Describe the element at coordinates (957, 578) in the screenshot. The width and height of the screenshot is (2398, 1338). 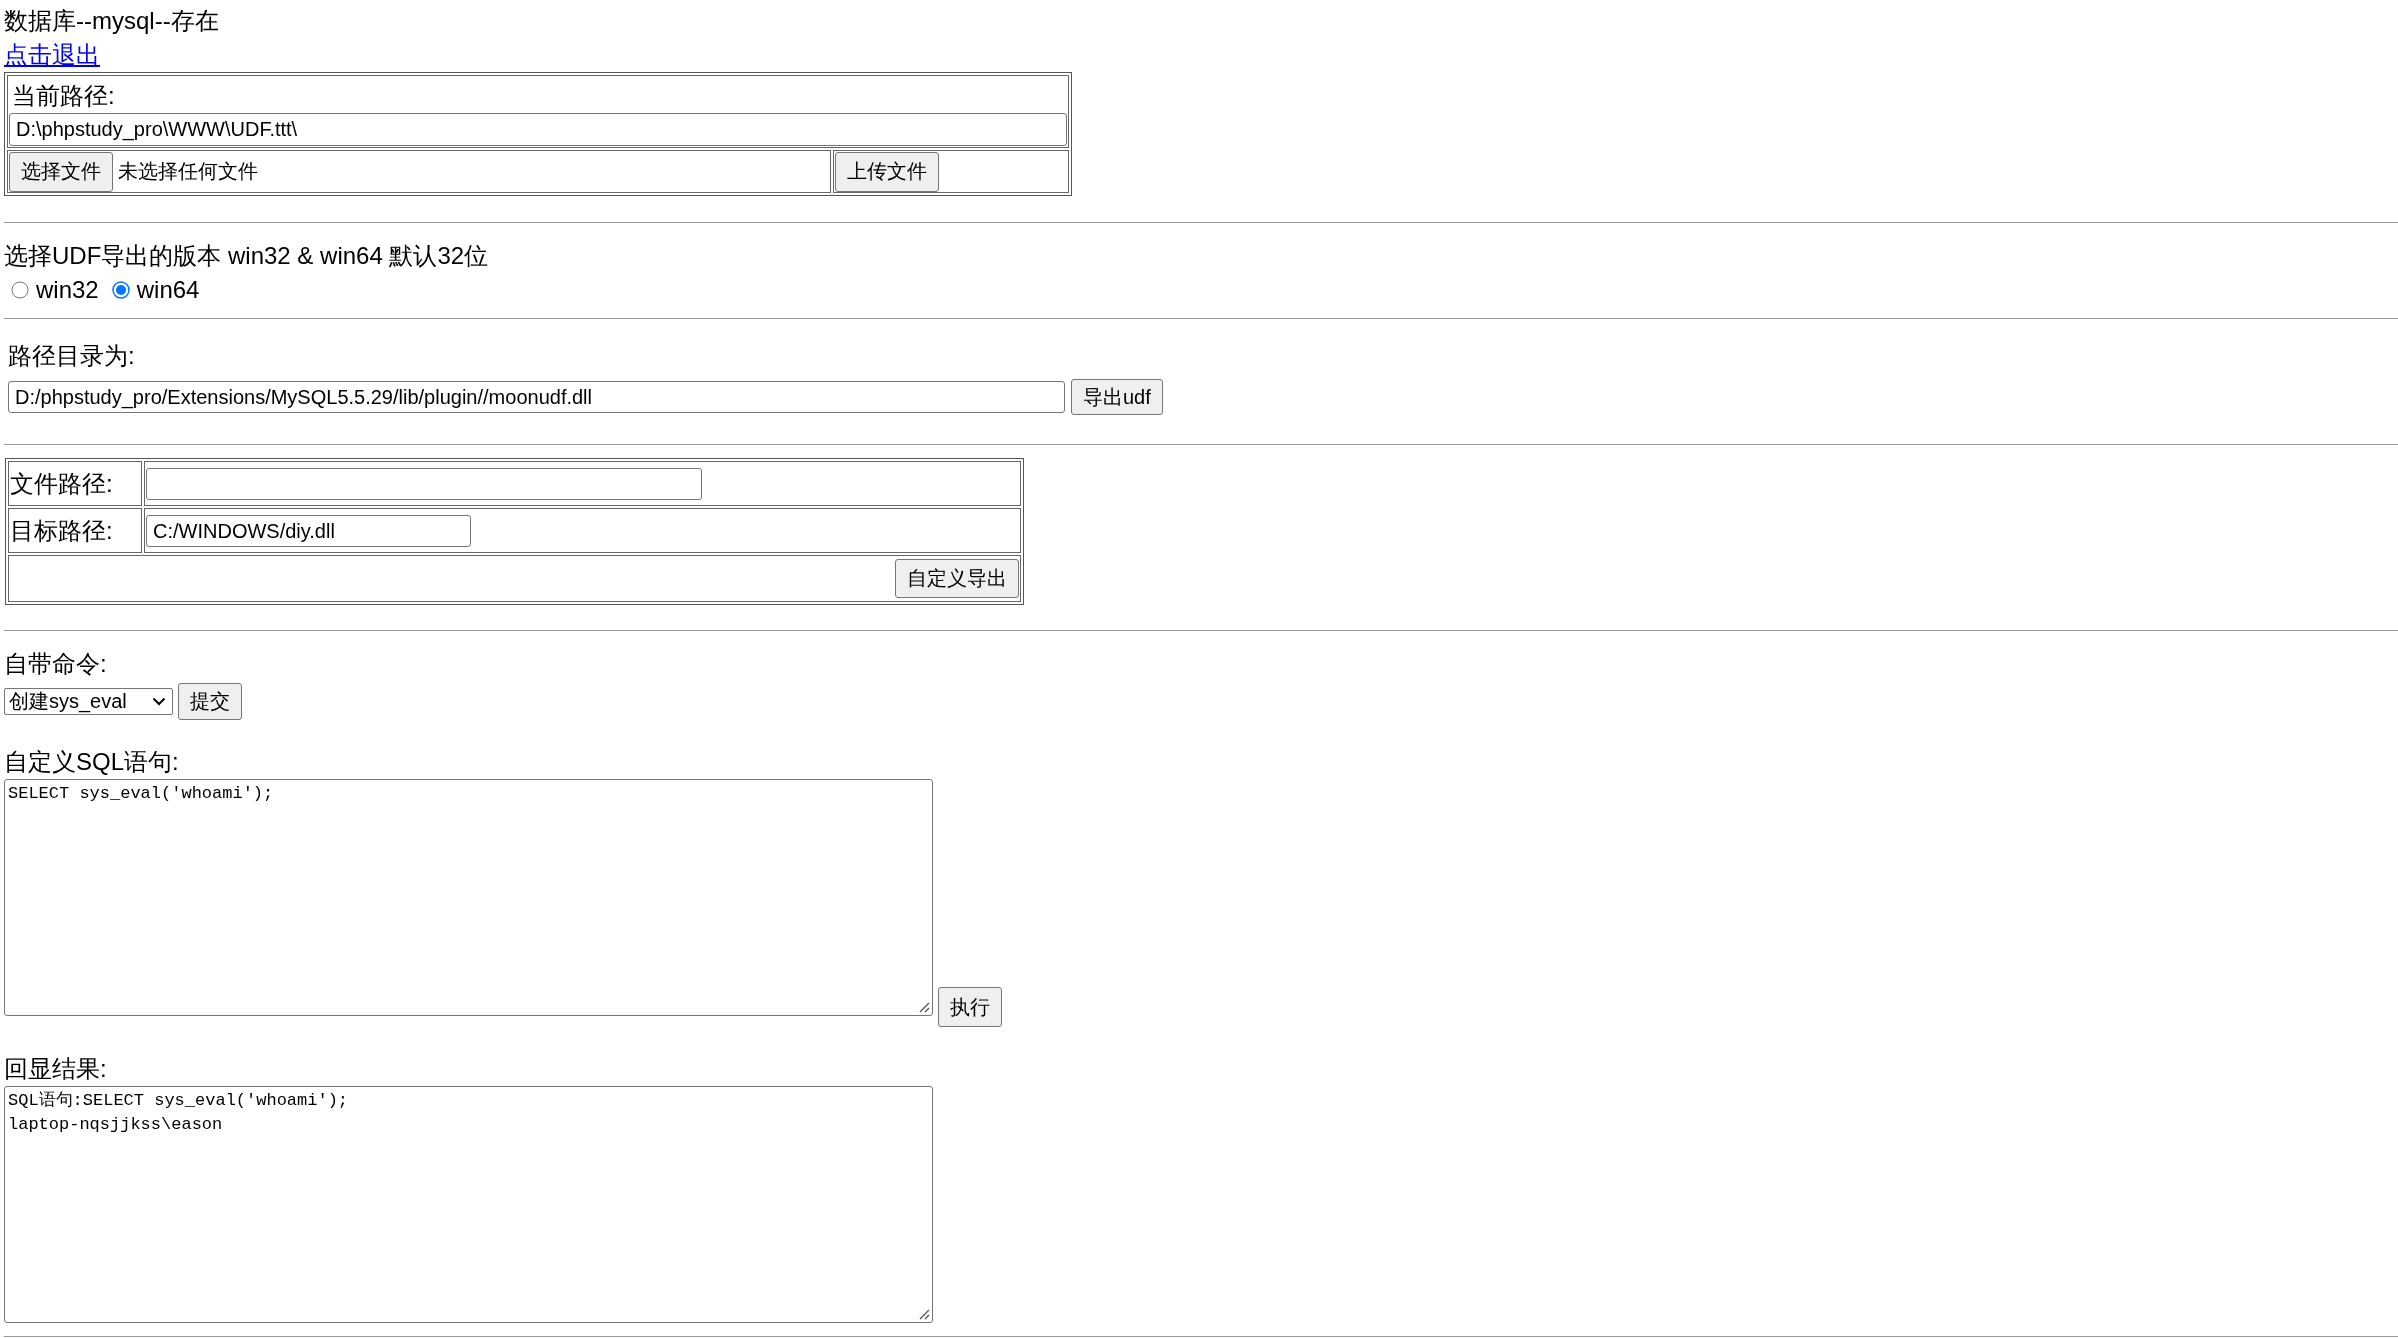
I see `custom-export-button: 自定义导出` at that location.